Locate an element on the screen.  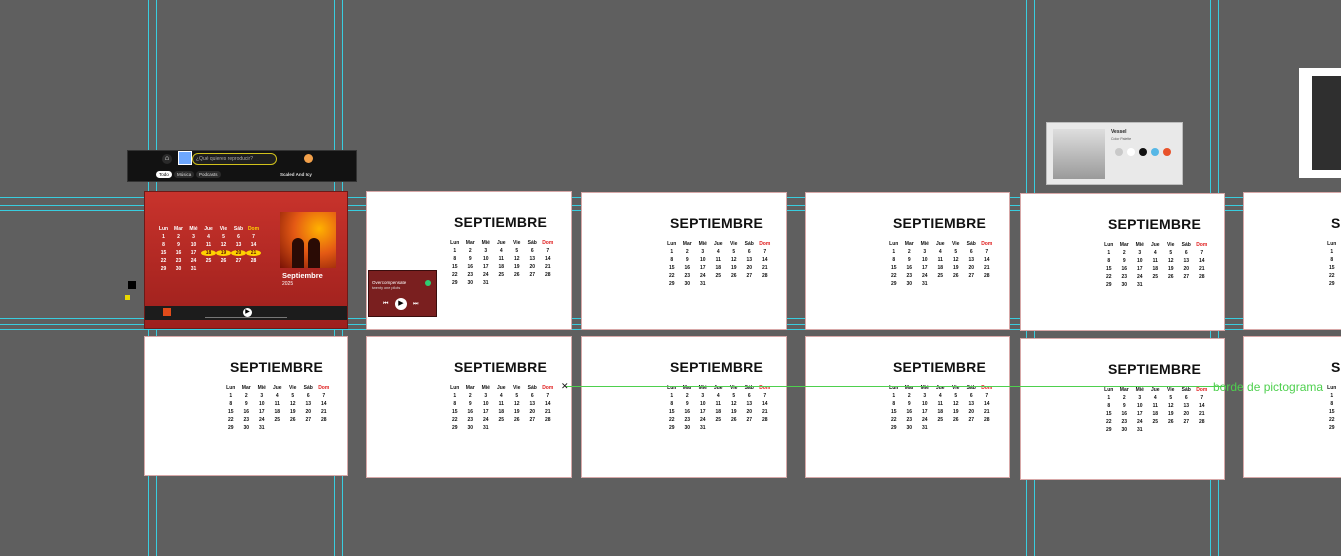
chip-music: Música is located at coordinates (184, 174).